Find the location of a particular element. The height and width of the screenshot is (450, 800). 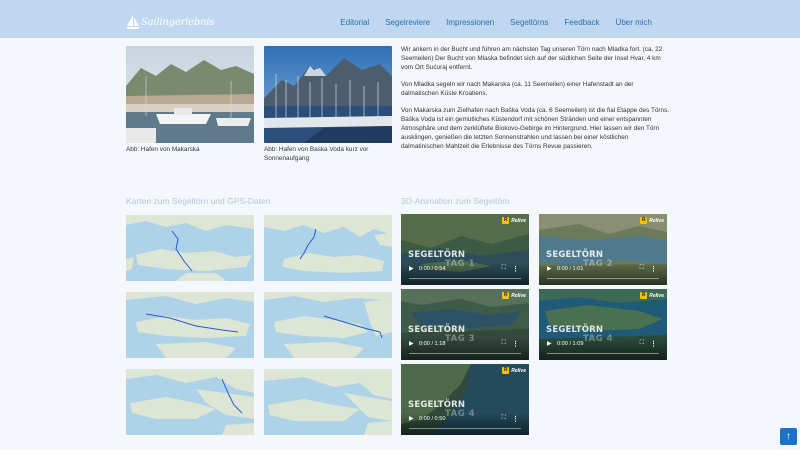

photo-baska-voda-harbor is located at coordinates (328, 94).